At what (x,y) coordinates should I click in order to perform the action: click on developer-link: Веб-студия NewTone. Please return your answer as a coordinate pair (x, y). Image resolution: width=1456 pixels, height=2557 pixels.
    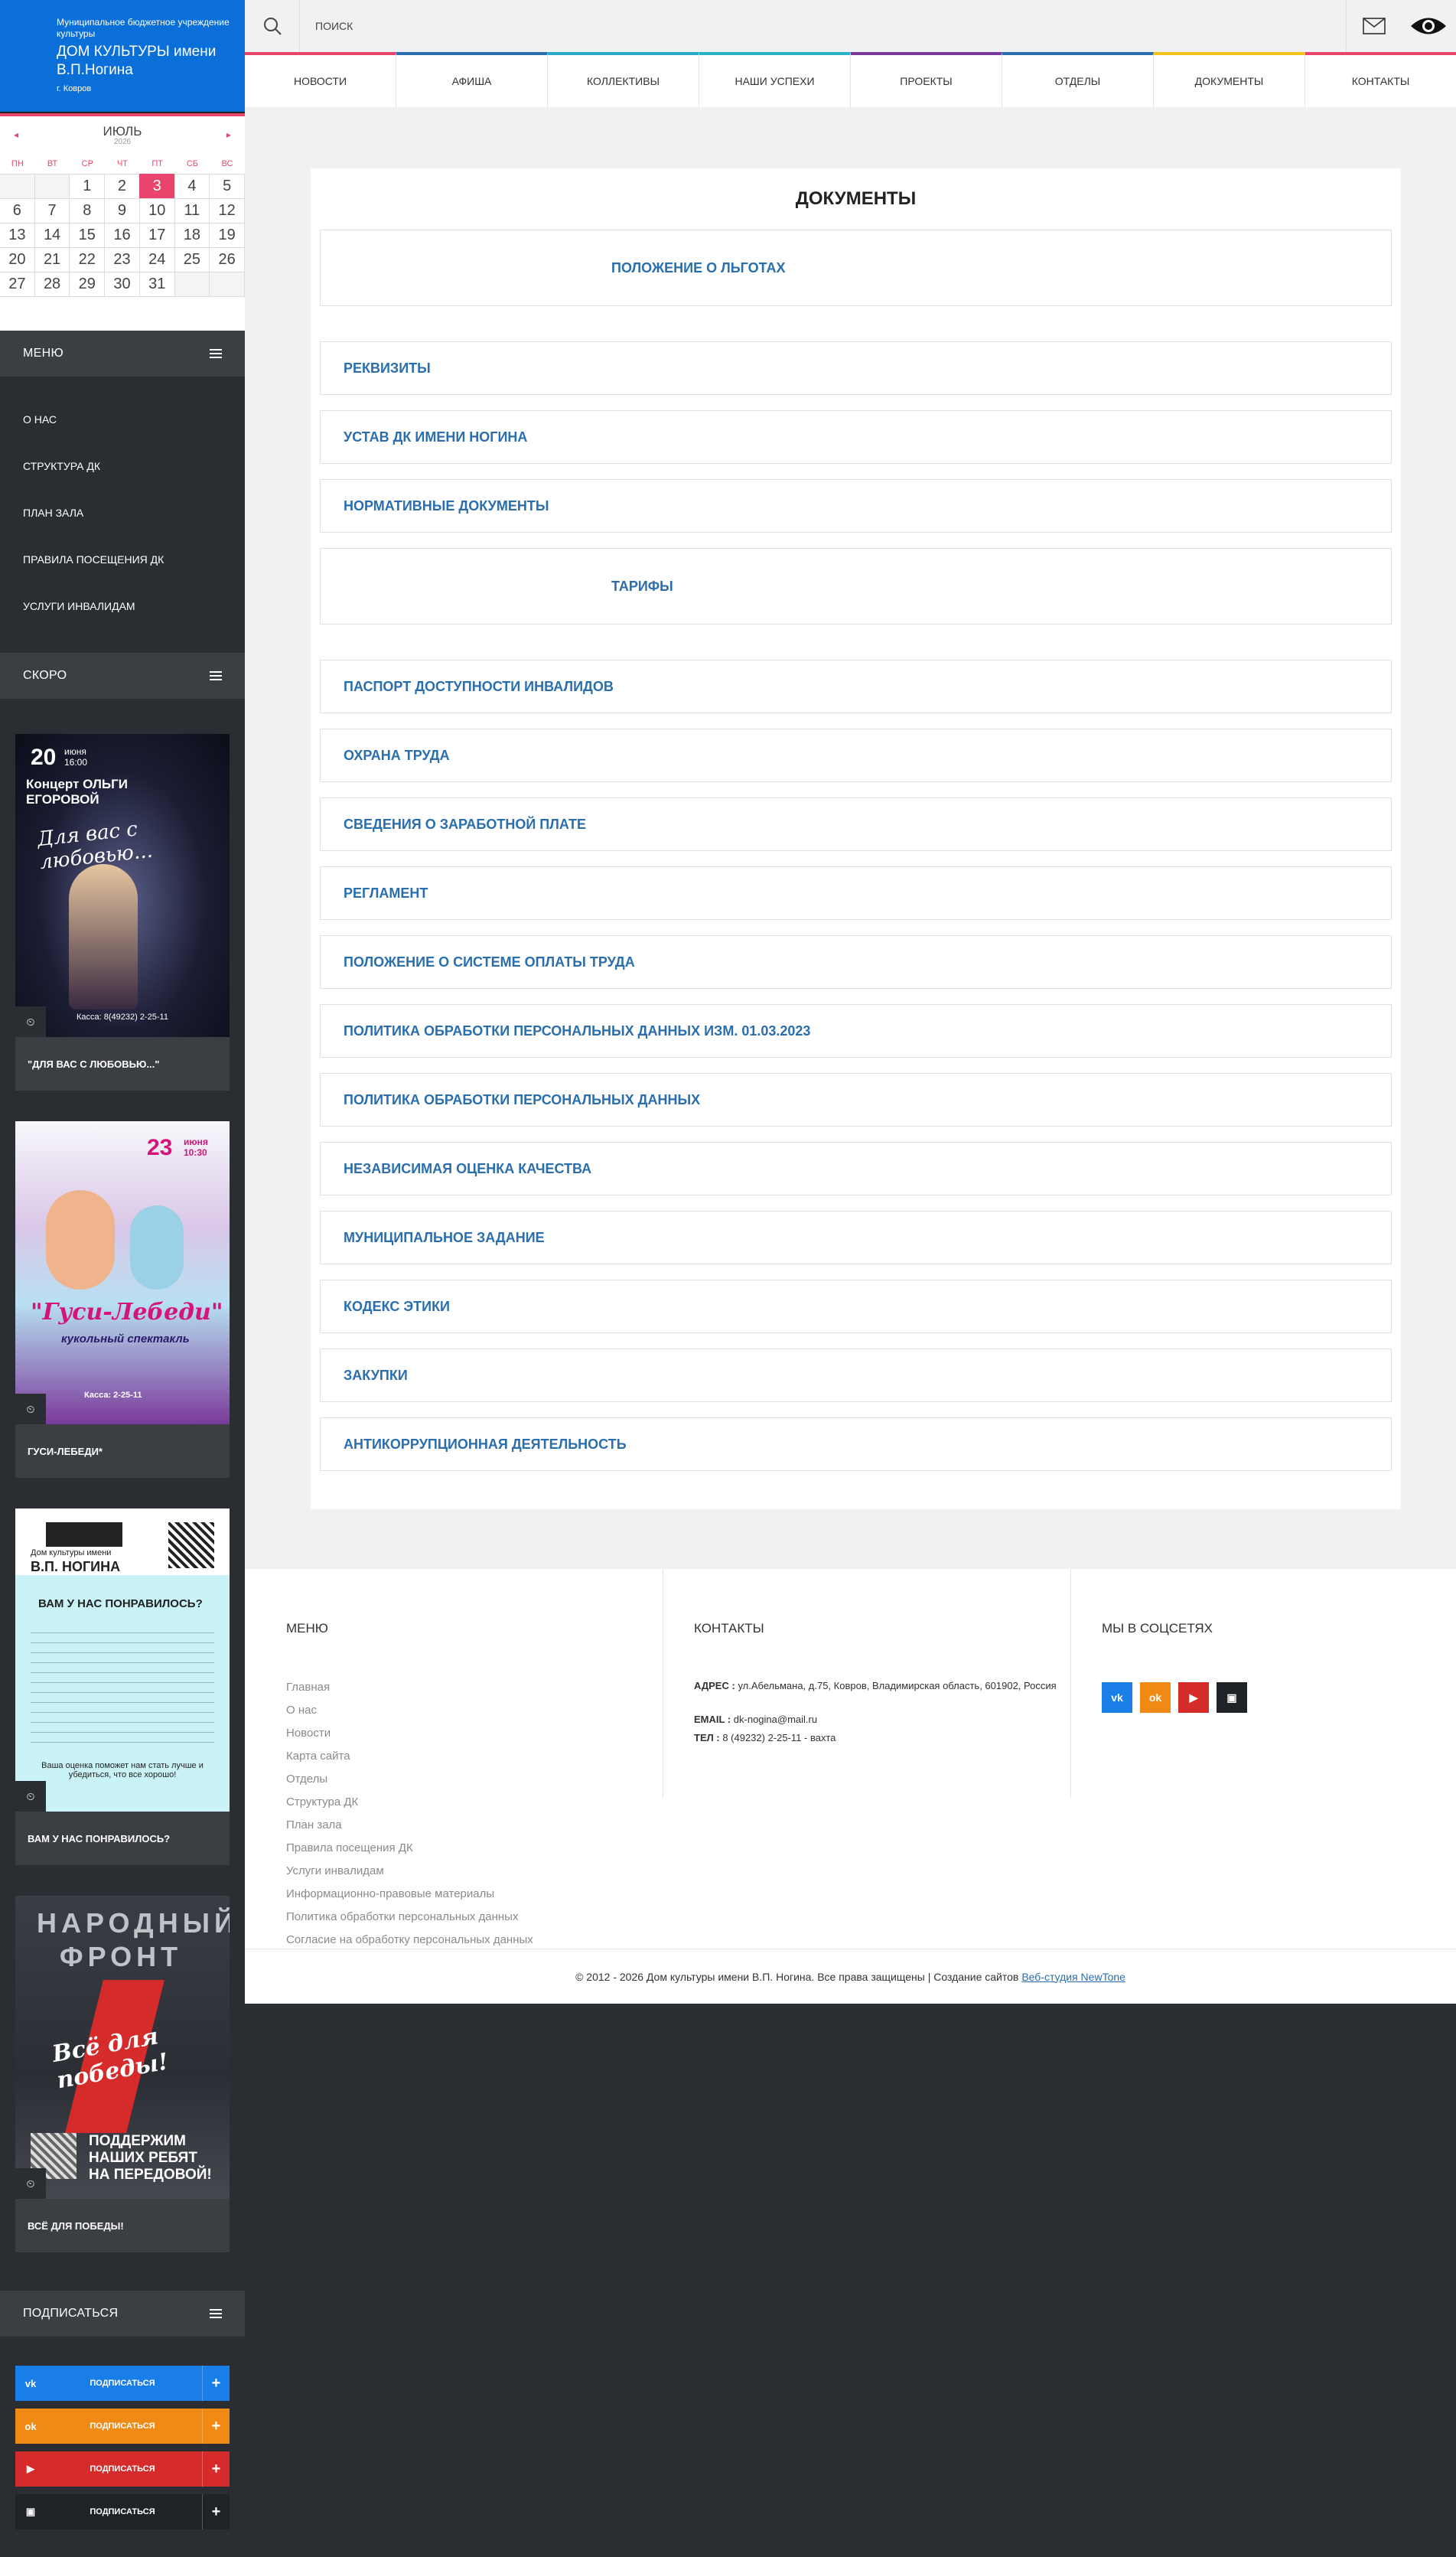
    Looking at the image, I should click on (1073, 1977).